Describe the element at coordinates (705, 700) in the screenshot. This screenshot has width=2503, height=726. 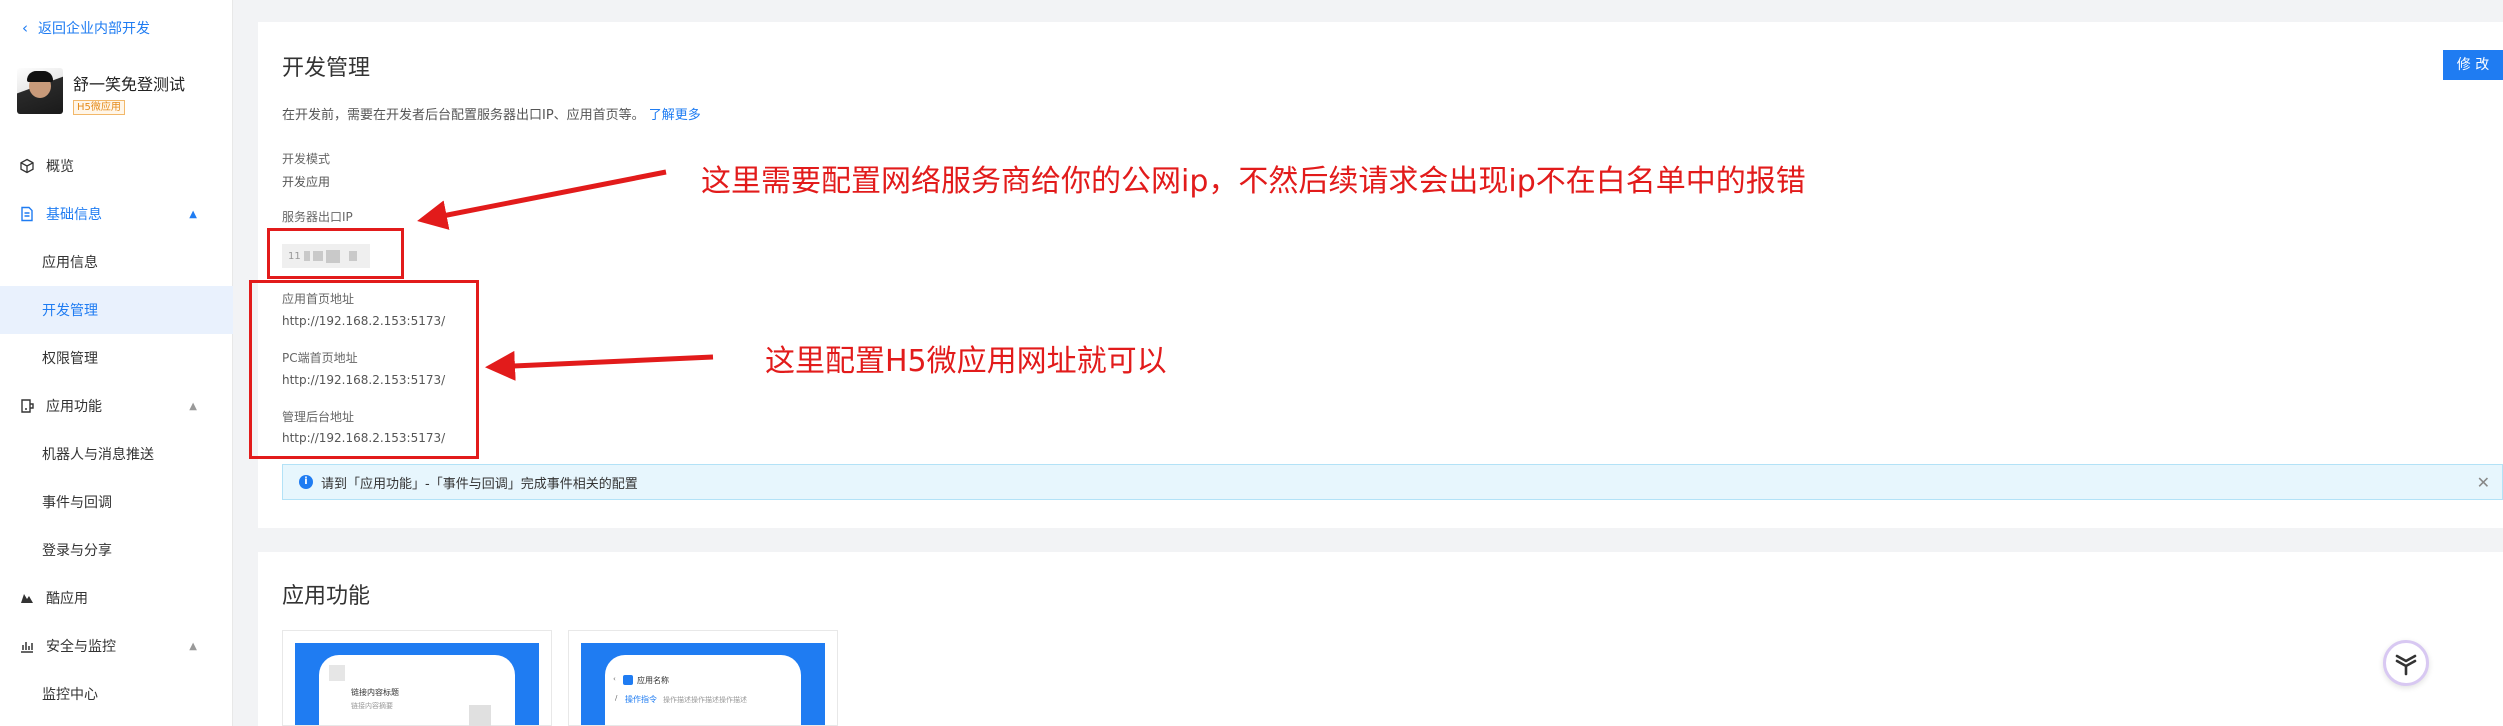
I see `action-description: 操作描述操作描述操作描述` at that location.